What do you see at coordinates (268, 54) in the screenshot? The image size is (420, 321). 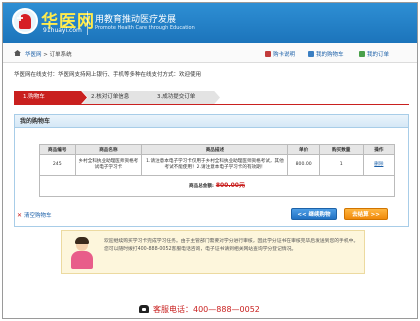 I see `card-icon` at bounding box center [268, 54].